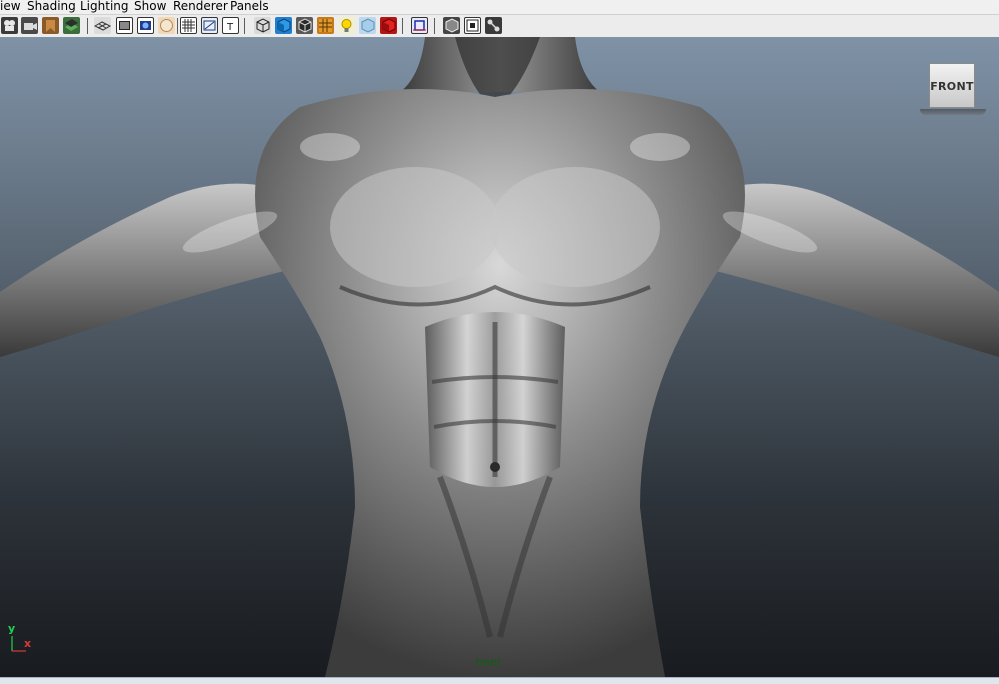  I want to click on use-all-lights-icon, so click(346, 25).